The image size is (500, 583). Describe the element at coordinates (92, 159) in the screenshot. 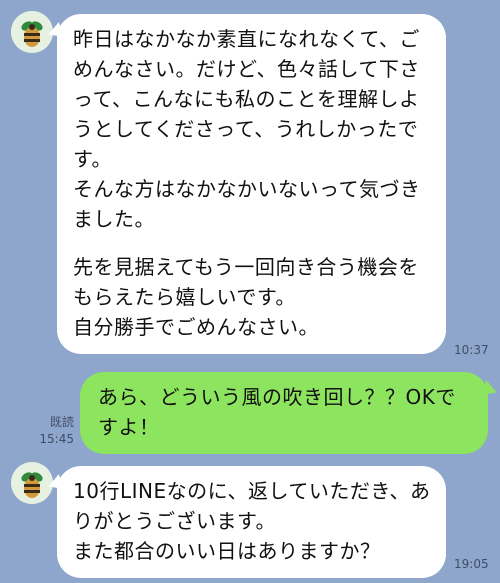

I see `message-line: す。` at that location.